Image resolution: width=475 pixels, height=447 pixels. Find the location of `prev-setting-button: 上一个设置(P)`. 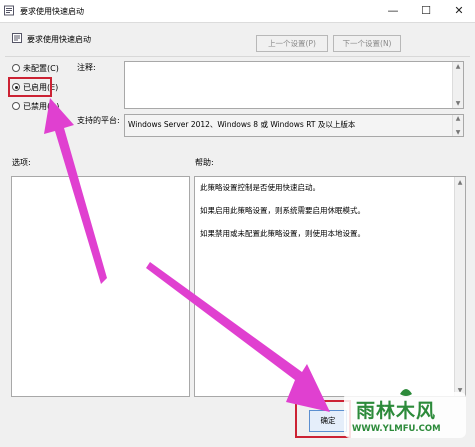

prev-setting-button: 上一个设置(P) is located at coordinates (292, 43).